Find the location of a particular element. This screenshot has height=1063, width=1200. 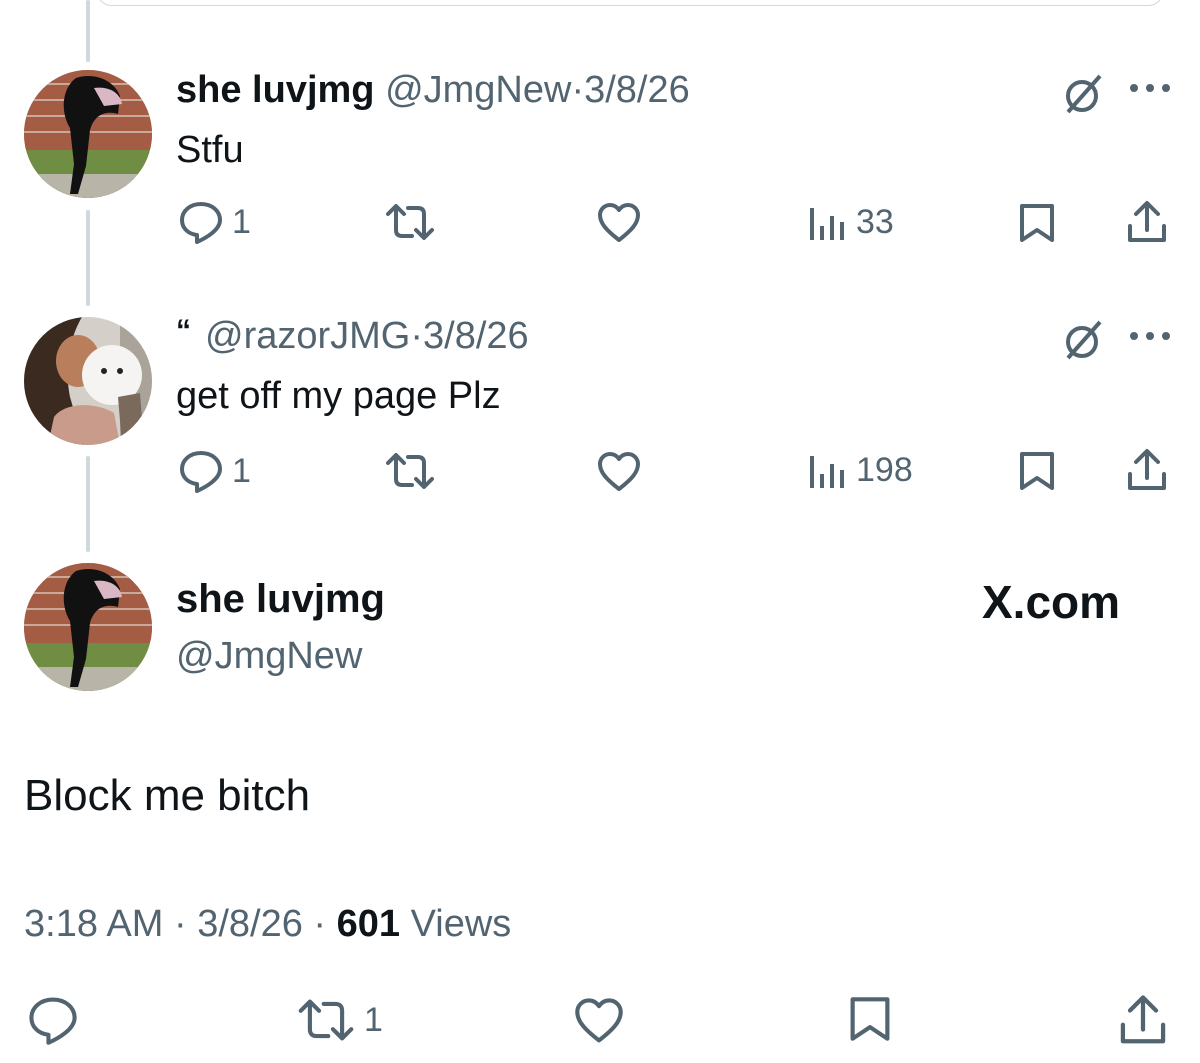

views-button: 198 is located at coordinates (860, 470).